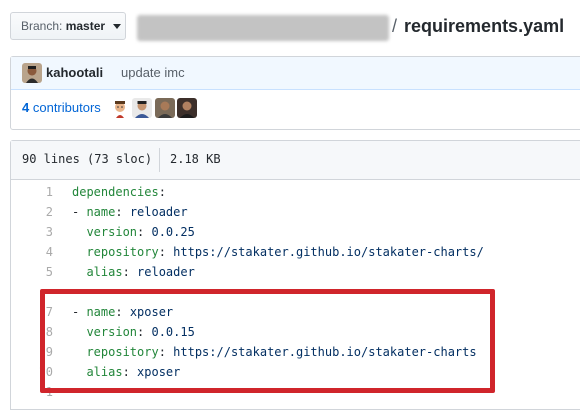 The height and width of the screenshot is (410, 580). I want to click on code-text: version: 0.0.25, so click(133, 232).